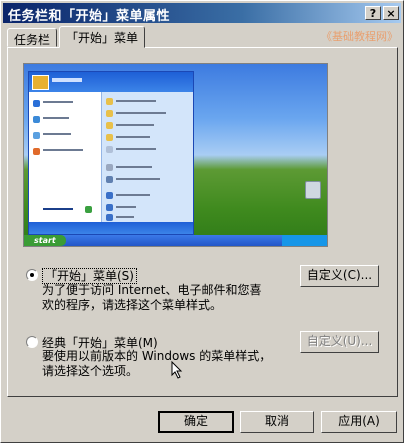 This screenshot has height=443, width=404. Describe the element at coordinates (109, 167) in the screenshot. I see `control-panel-icon` at that location.